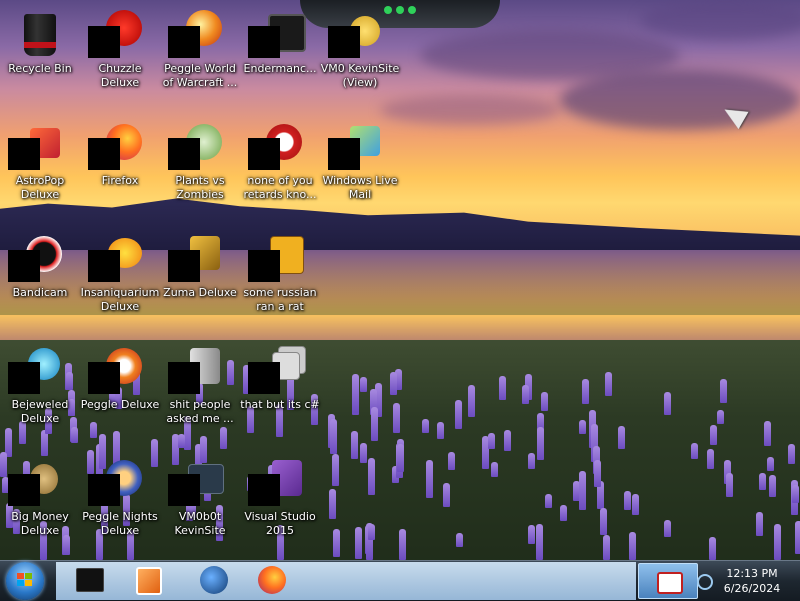  Describe the element at coordinates (116, 146) in the screenshot. I see `firefox-icon` at that location.